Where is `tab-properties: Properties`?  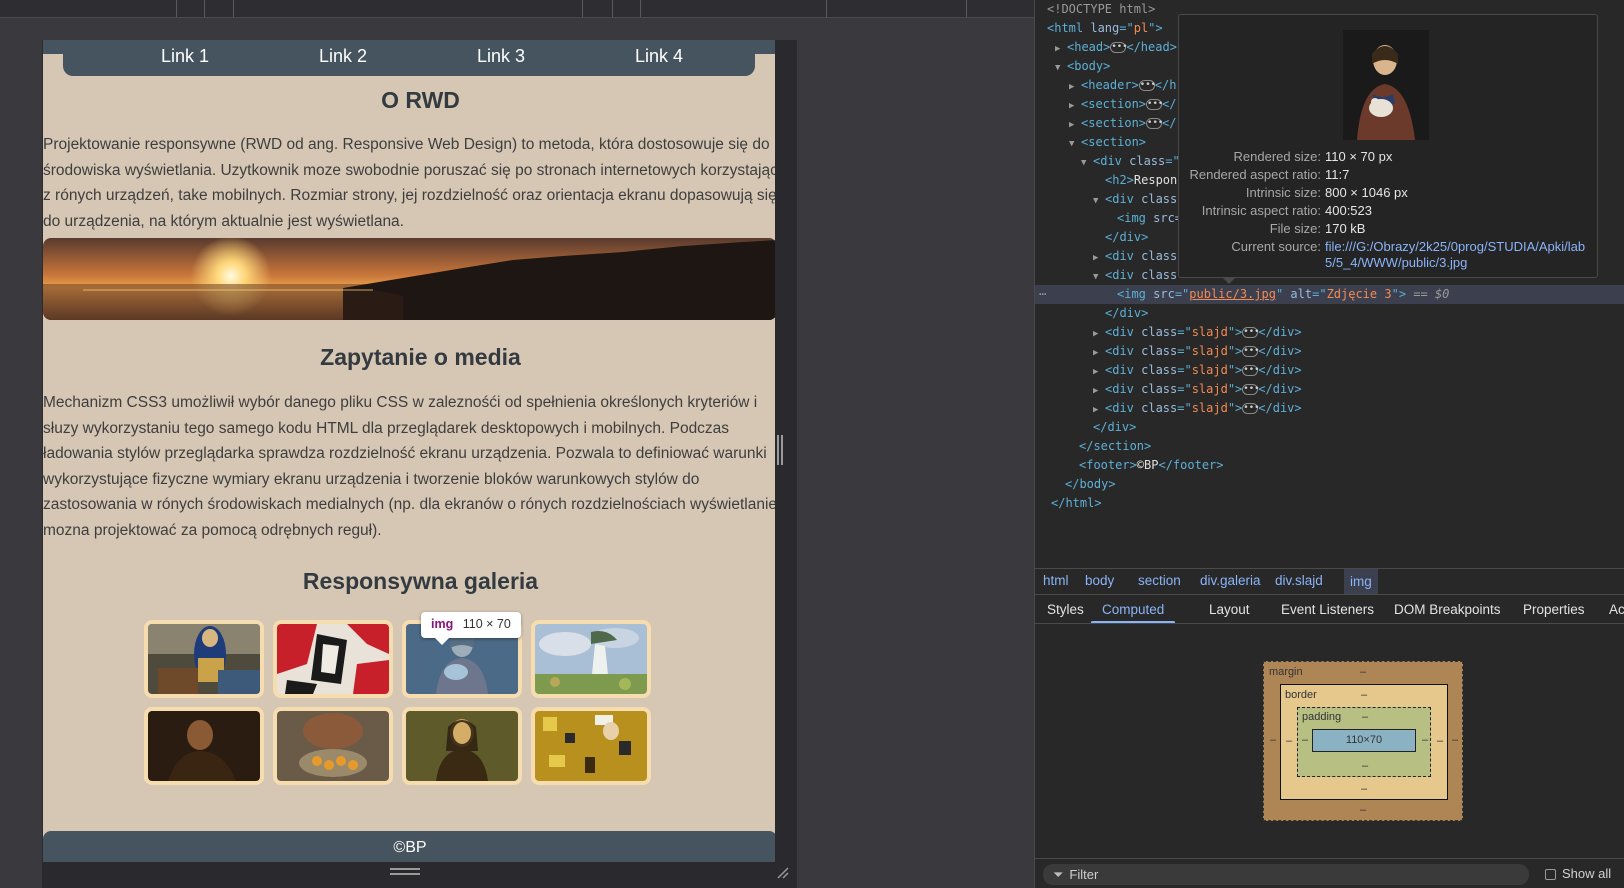
tab-properties: Properties is located at coordinates (1554, 609).